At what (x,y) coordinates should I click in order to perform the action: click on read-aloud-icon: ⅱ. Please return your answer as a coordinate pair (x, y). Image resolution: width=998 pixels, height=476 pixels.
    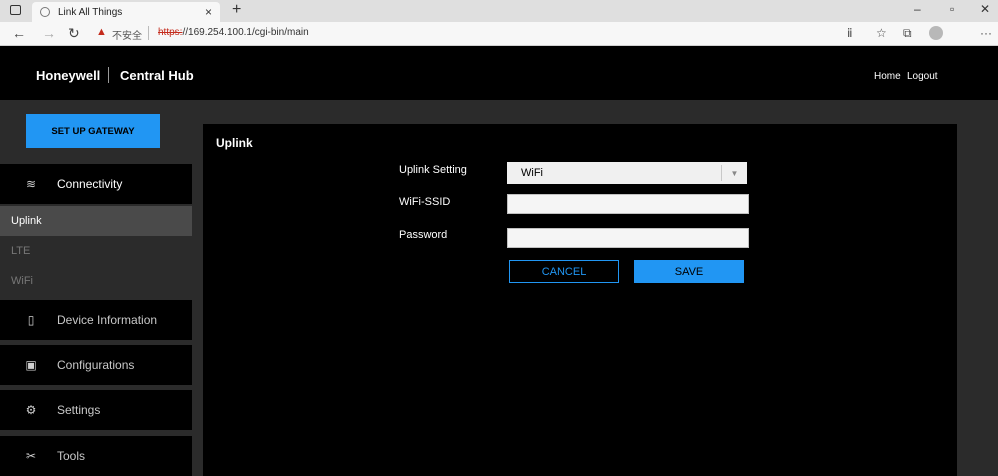
    Looking at the image, I should click on (850, 33).